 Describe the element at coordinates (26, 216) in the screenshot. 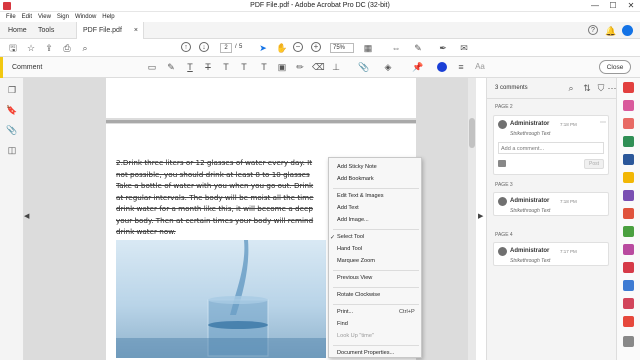

I see `scroll-left-icon: ◀` at that location.